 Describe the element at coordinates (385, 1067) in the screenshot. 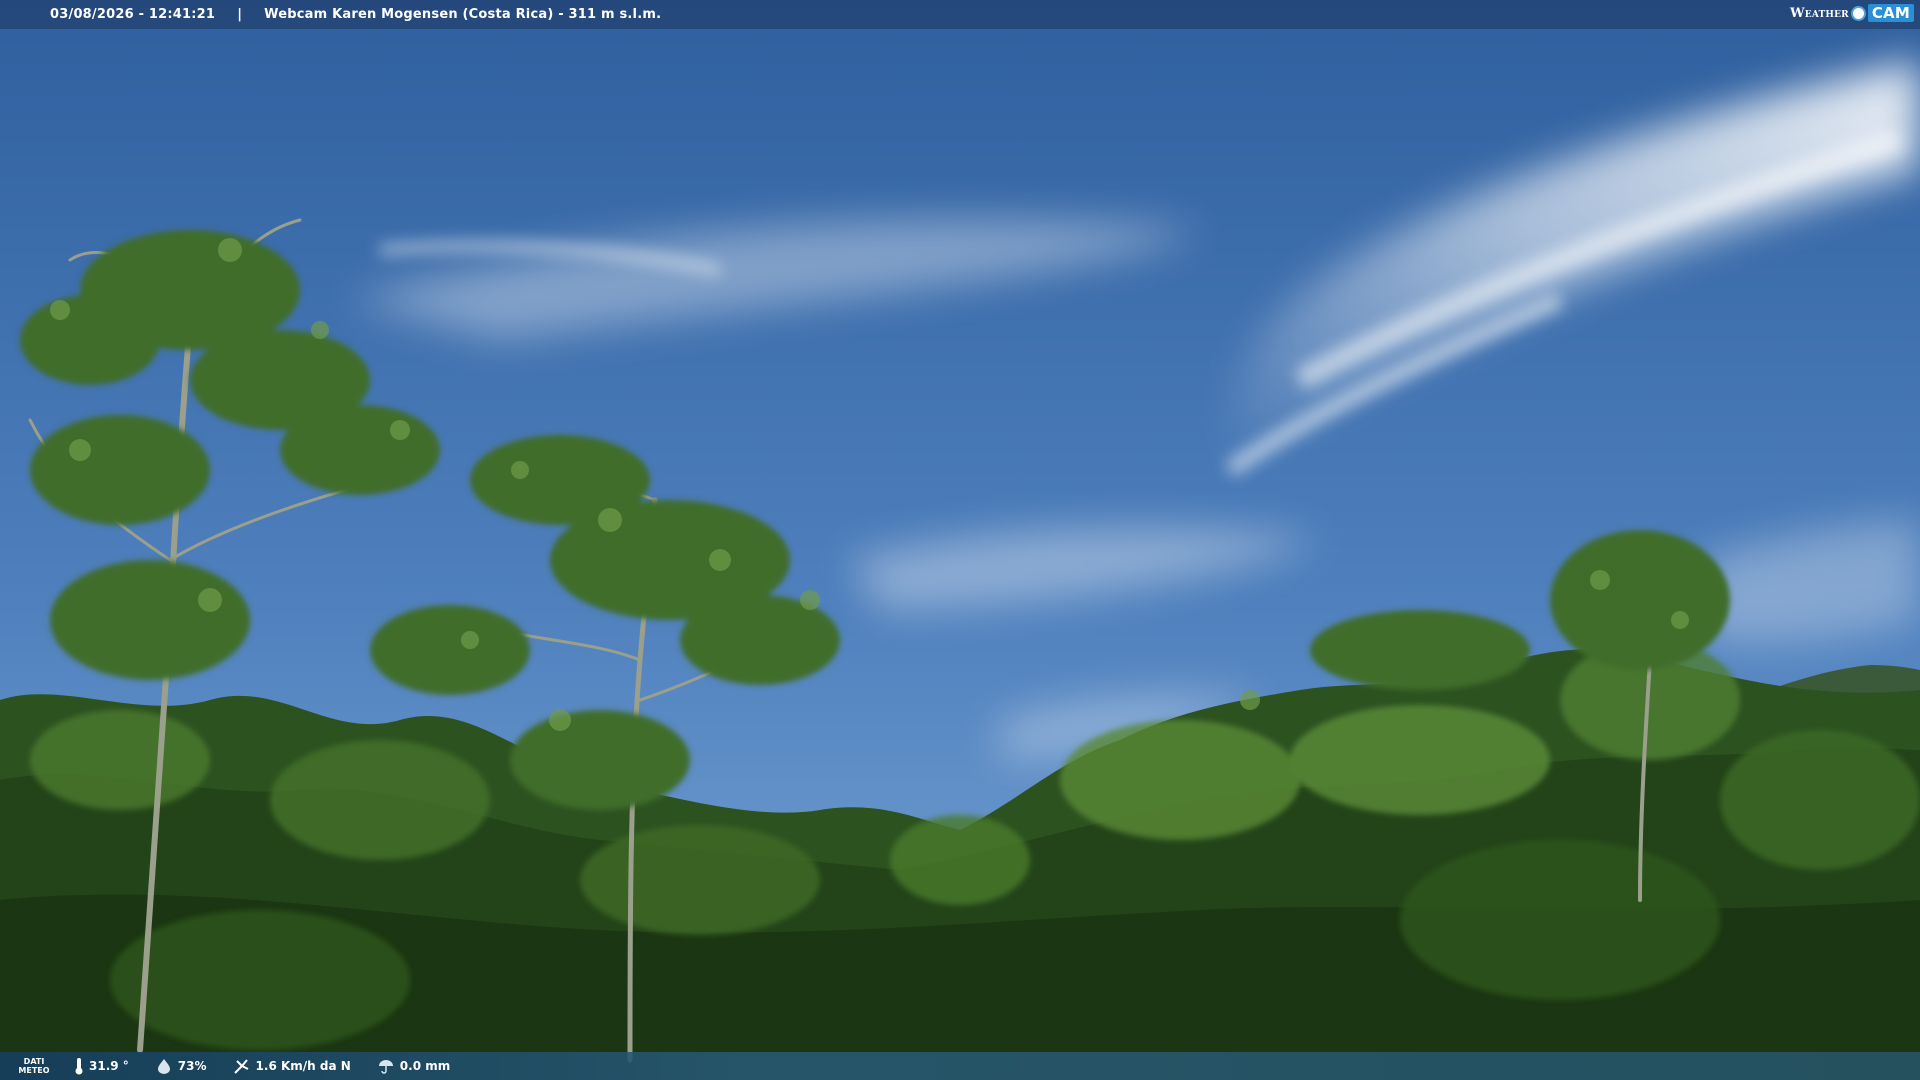

I see `rain-icon` at that location.